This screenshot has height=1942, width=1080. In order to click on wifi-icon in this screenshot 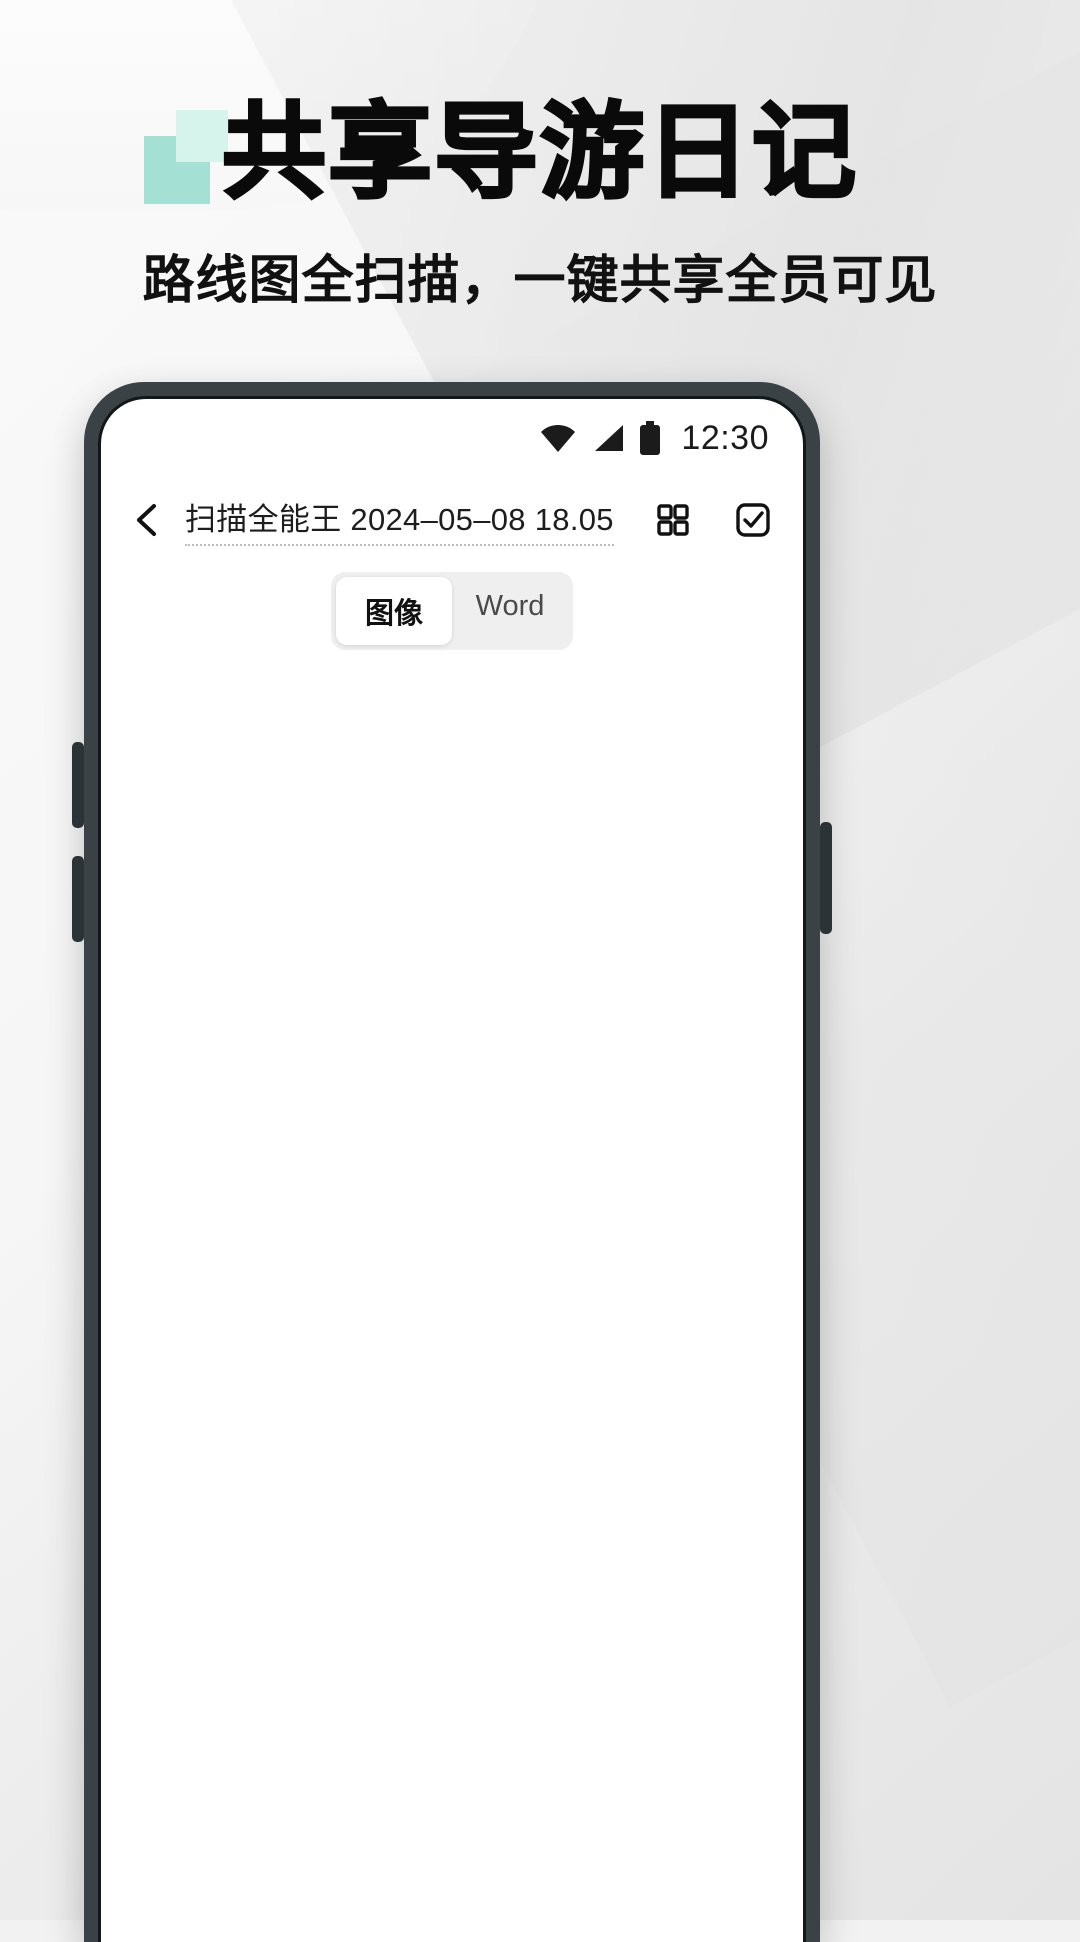, I will do `click(558, 438)`.